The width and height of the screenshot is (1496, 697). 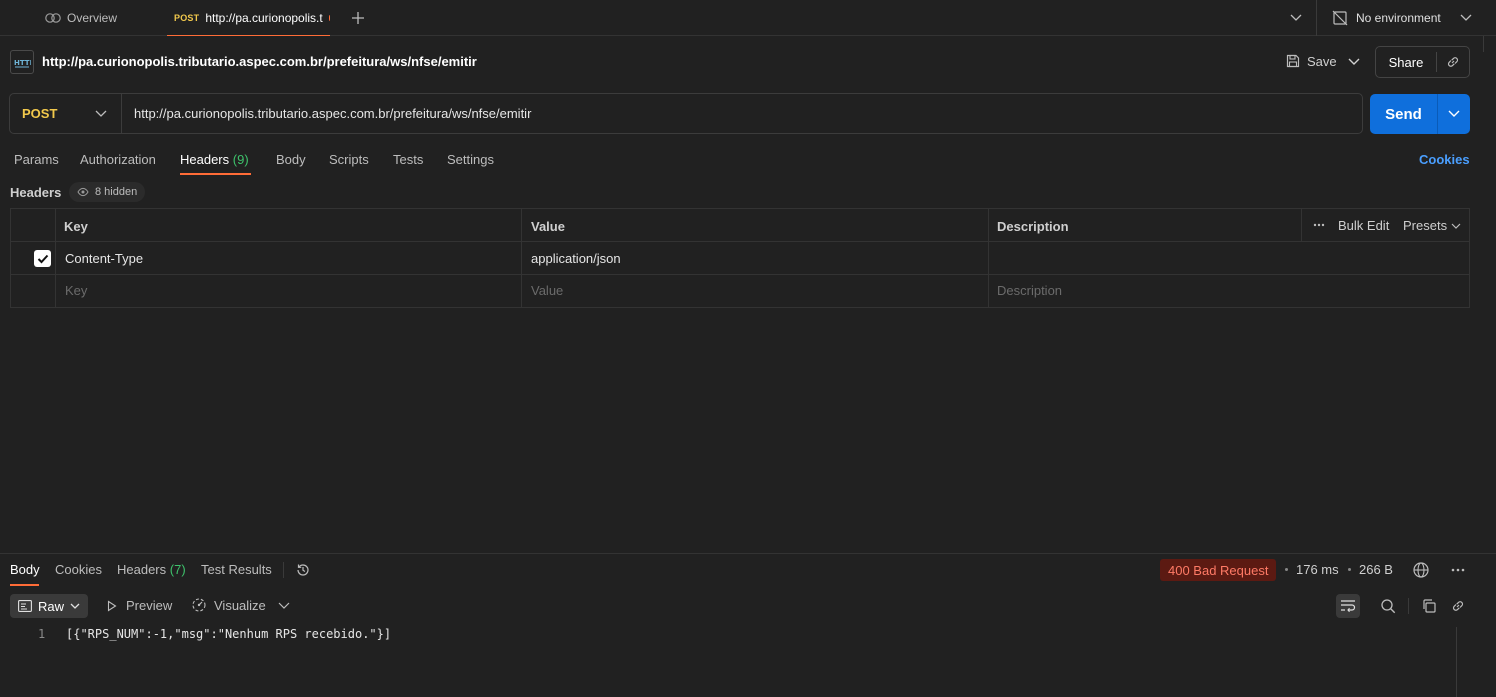 I want to click on method-selector: POST, so click(x=66, y=113).